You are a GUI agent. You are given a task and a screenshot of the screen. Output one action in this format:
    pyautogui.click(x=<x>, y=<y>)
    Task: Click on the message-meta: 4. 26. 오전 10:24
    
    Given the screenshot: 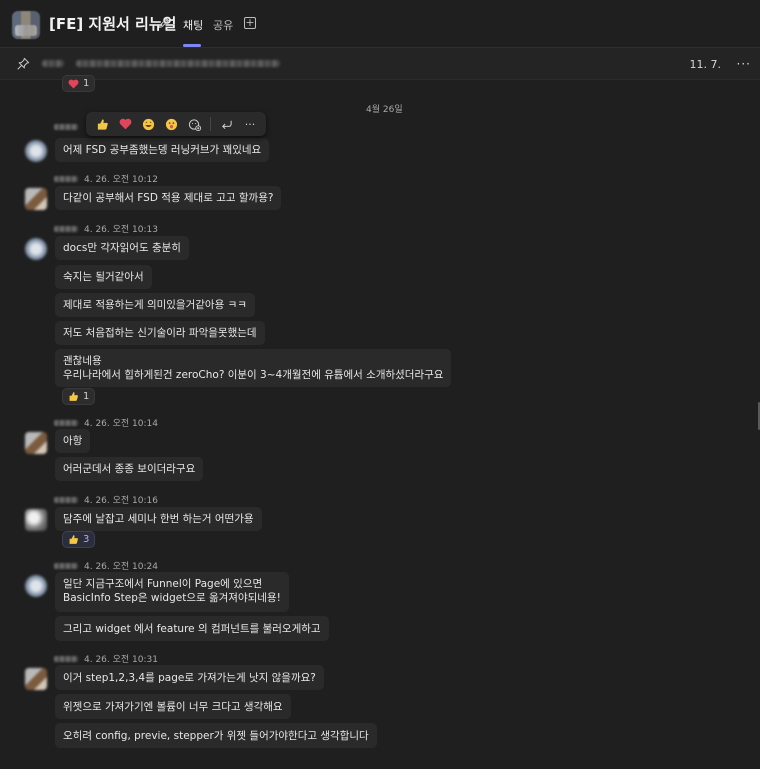 What is the action you would take?
    pyautogui.click(x=106, y=565)
    